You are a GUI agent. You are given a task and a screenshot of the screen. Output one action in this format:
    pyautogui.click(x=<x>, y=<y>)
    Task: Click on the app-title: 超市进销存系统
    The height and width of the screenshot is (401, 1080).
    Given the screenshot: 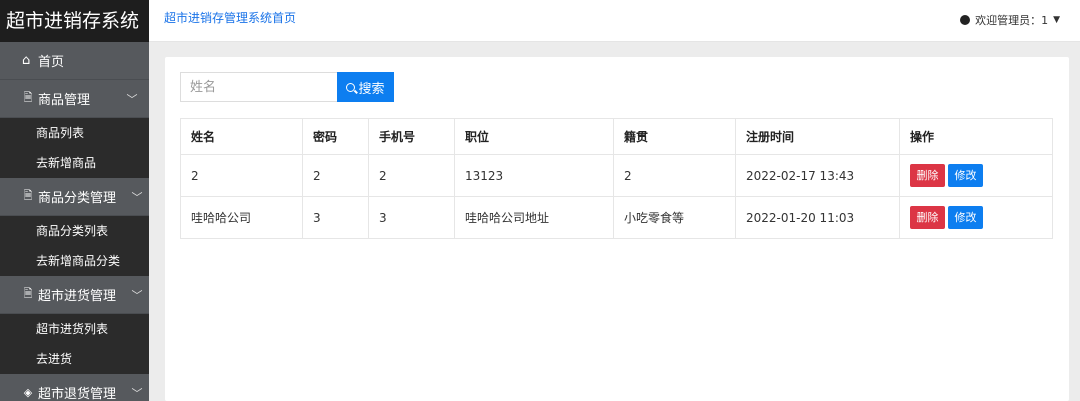 What is the action you would take?
    pyautogui.click(x=74, y=21)
    